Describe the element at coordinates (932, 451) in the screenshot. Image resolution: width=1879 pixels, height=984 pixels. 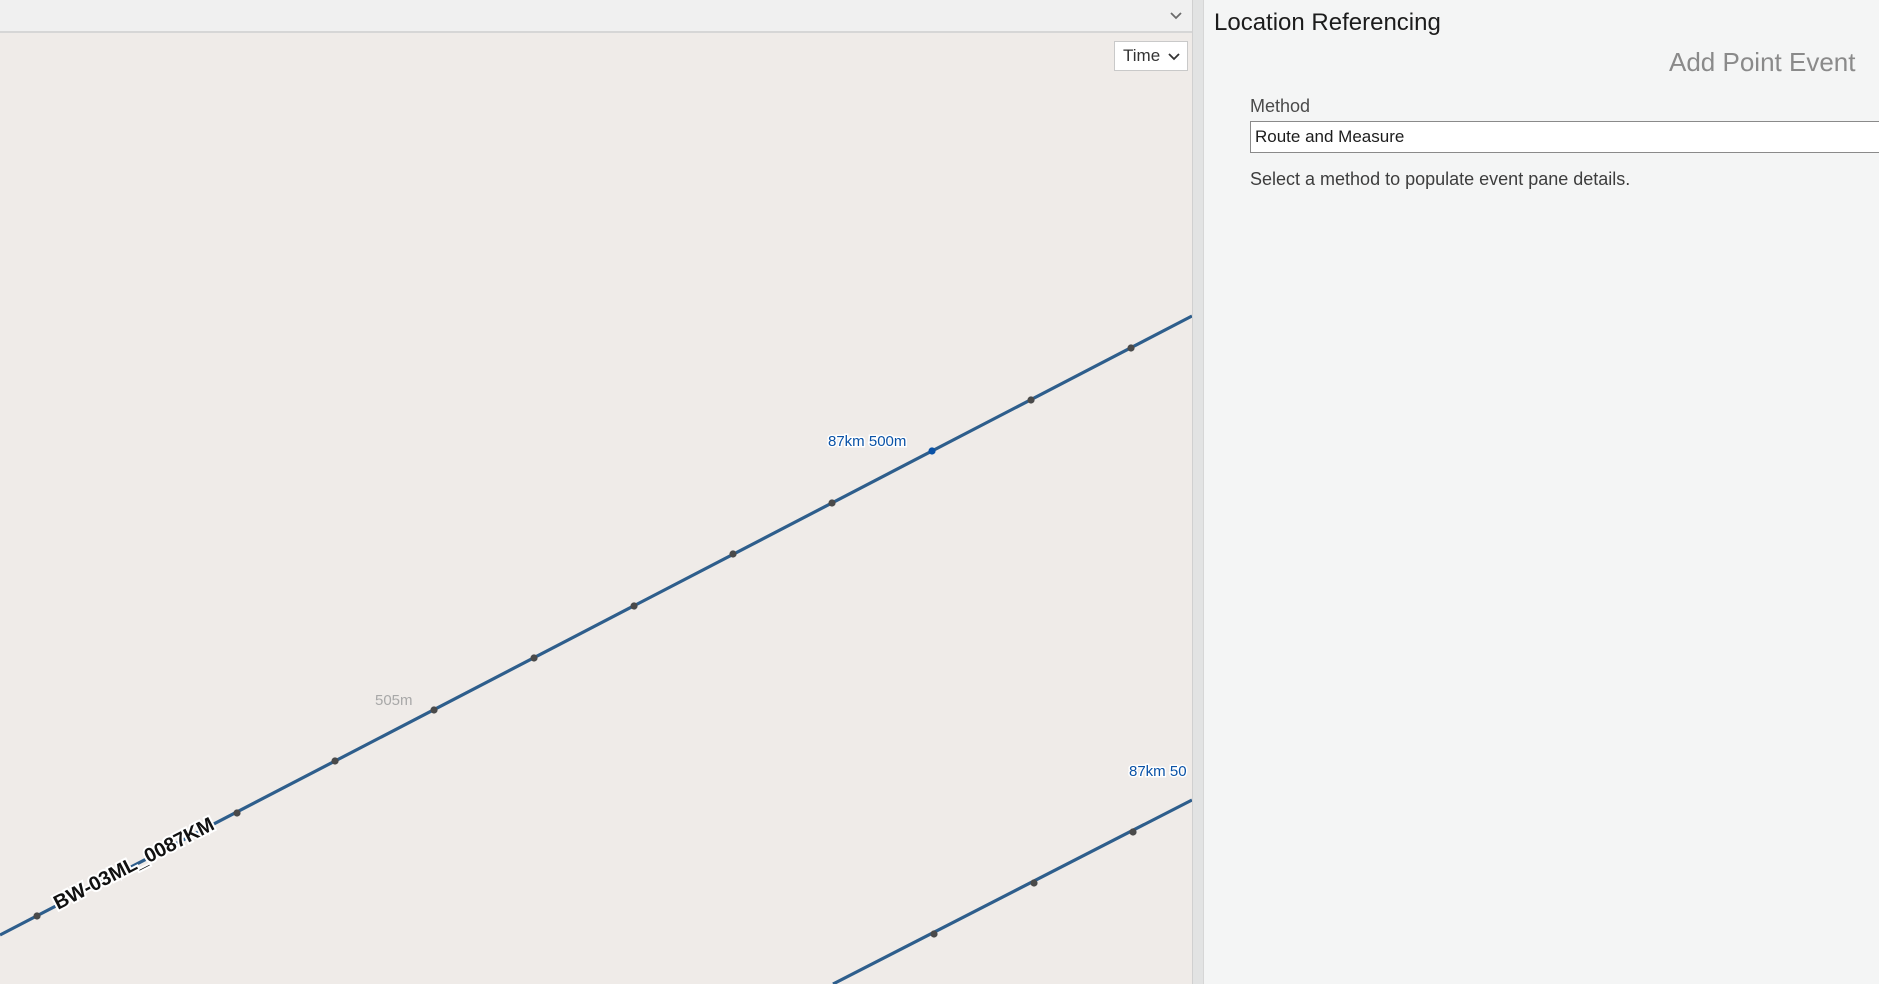
I see `route-vertex-selected` at that location.